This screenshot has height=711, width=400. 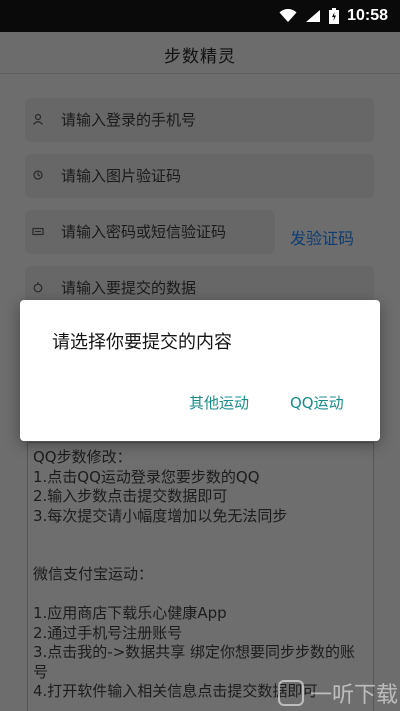 I want to click on watermark: 一听下载, so click(x=337, y=693).